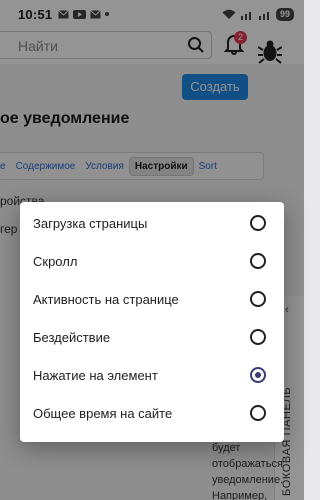  Describe the element at coordinates (152, 261) in the screenshot. I see `option-scroll: Скролл` at that location.